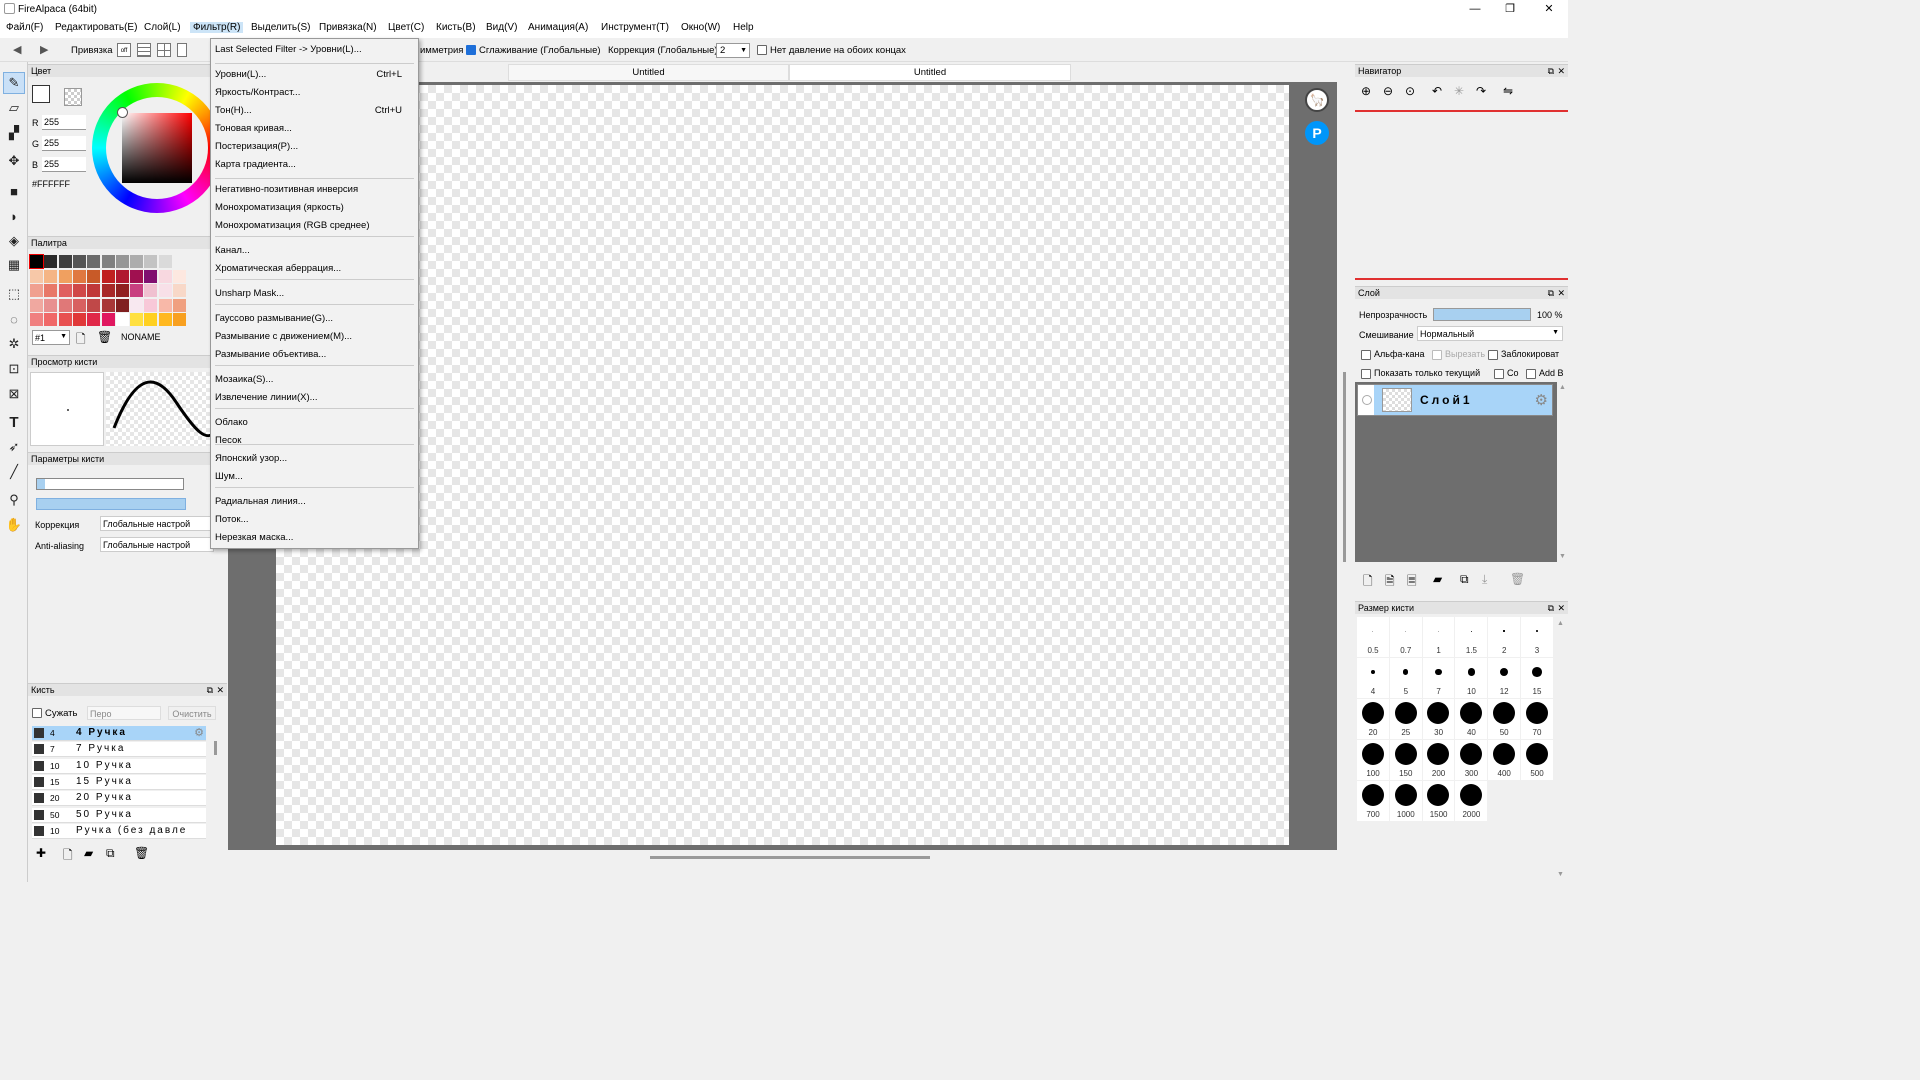 The image size is (1920, 1080). I want to click on magic-wand-icon: ✲, so click(14, 344).